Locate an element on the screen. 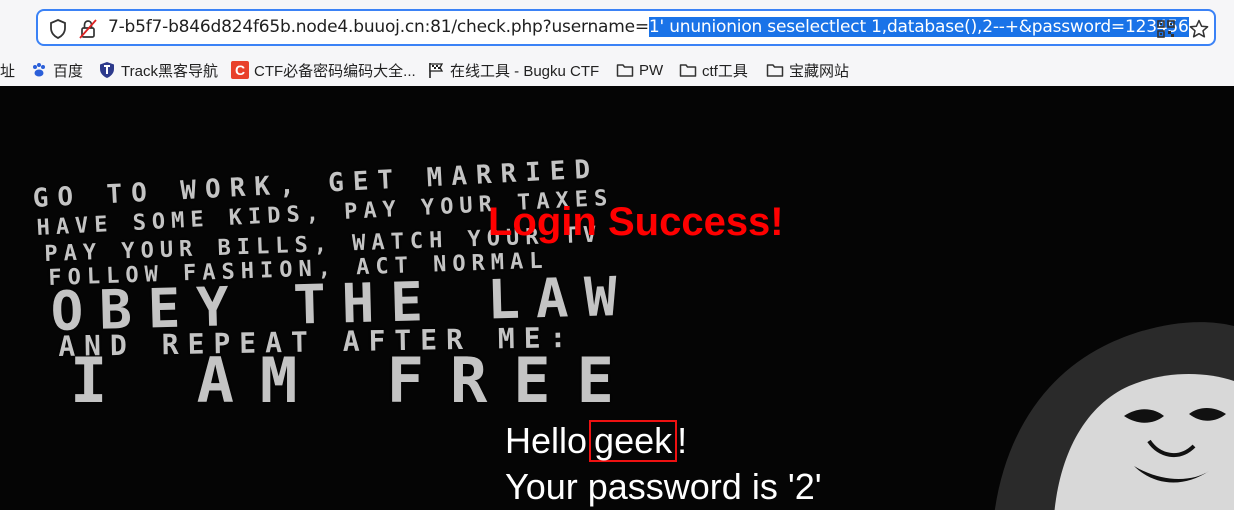 The image size is (1234, 510). password-message: Your password is '2' is located at coordinates (663, 486).